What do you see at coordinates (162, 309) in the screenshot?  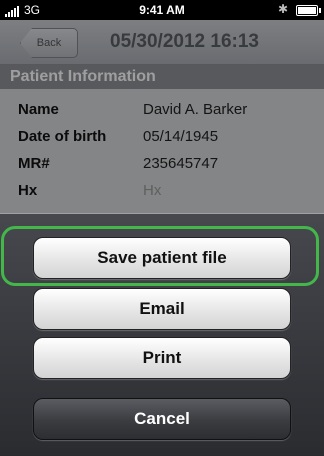 I see `email-button: Email` at bounding box center [162, 309].